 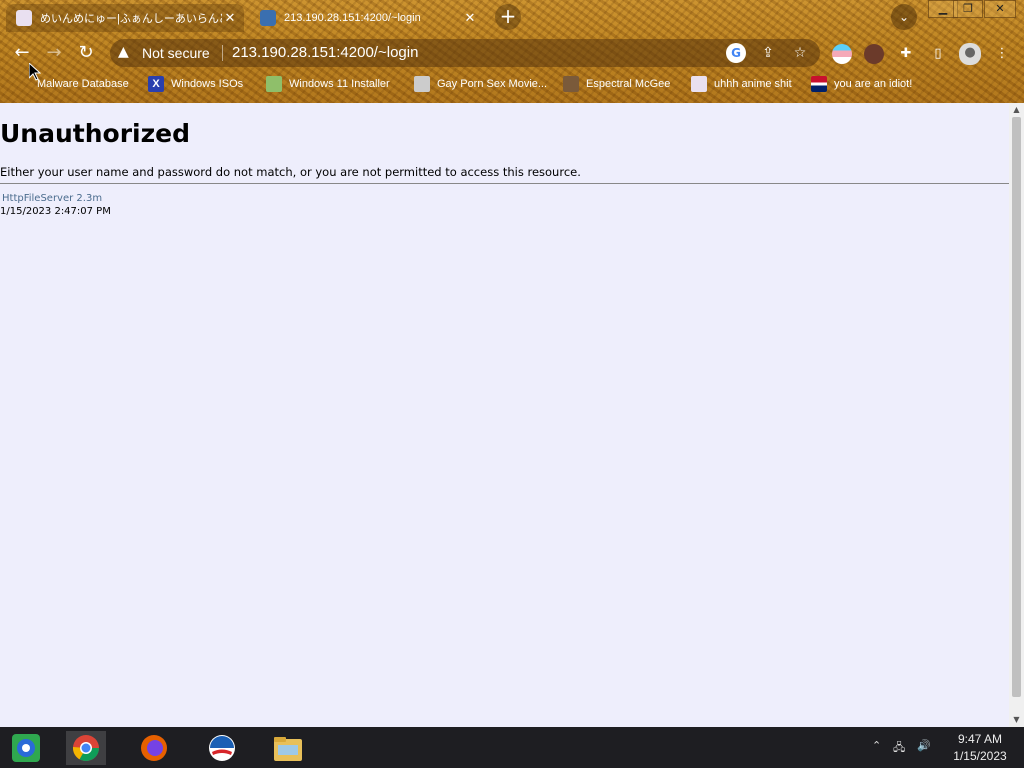 What do you see at coordinates (571, 84) in the screenshot?
I see `face-favicon-icon` at bounding box center [571, 84].